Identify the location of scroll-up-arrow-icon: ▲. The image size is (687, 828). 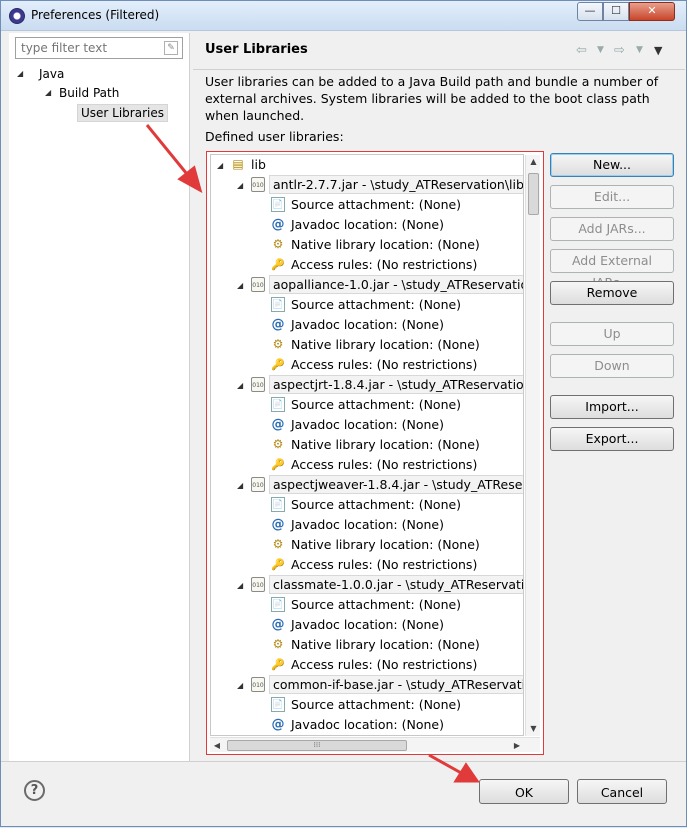
(533, 162).